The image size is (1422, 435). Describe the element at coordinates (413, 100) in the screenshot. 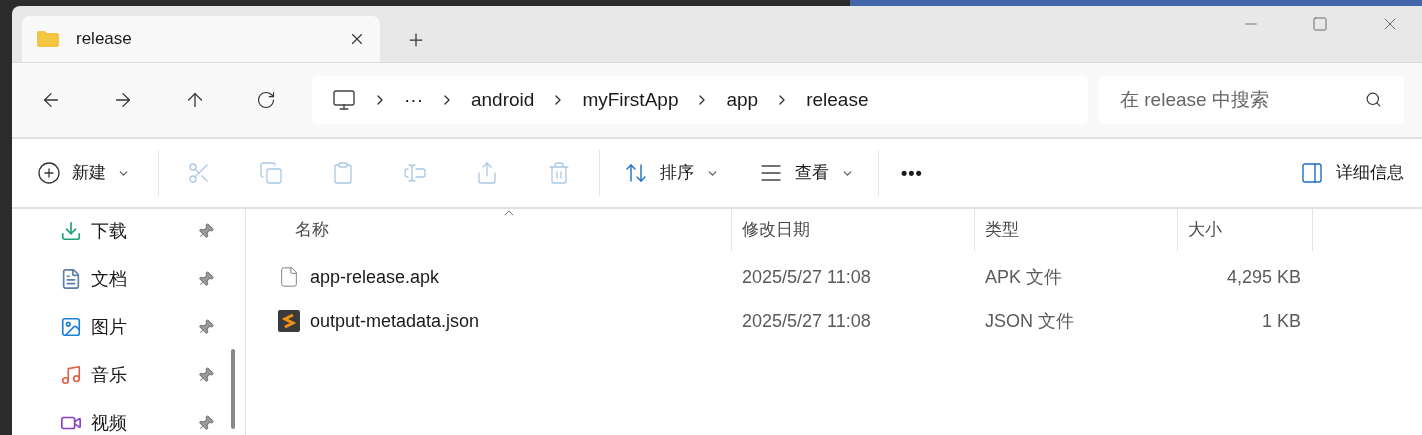

I see `breadcrumb: ···` at that location.